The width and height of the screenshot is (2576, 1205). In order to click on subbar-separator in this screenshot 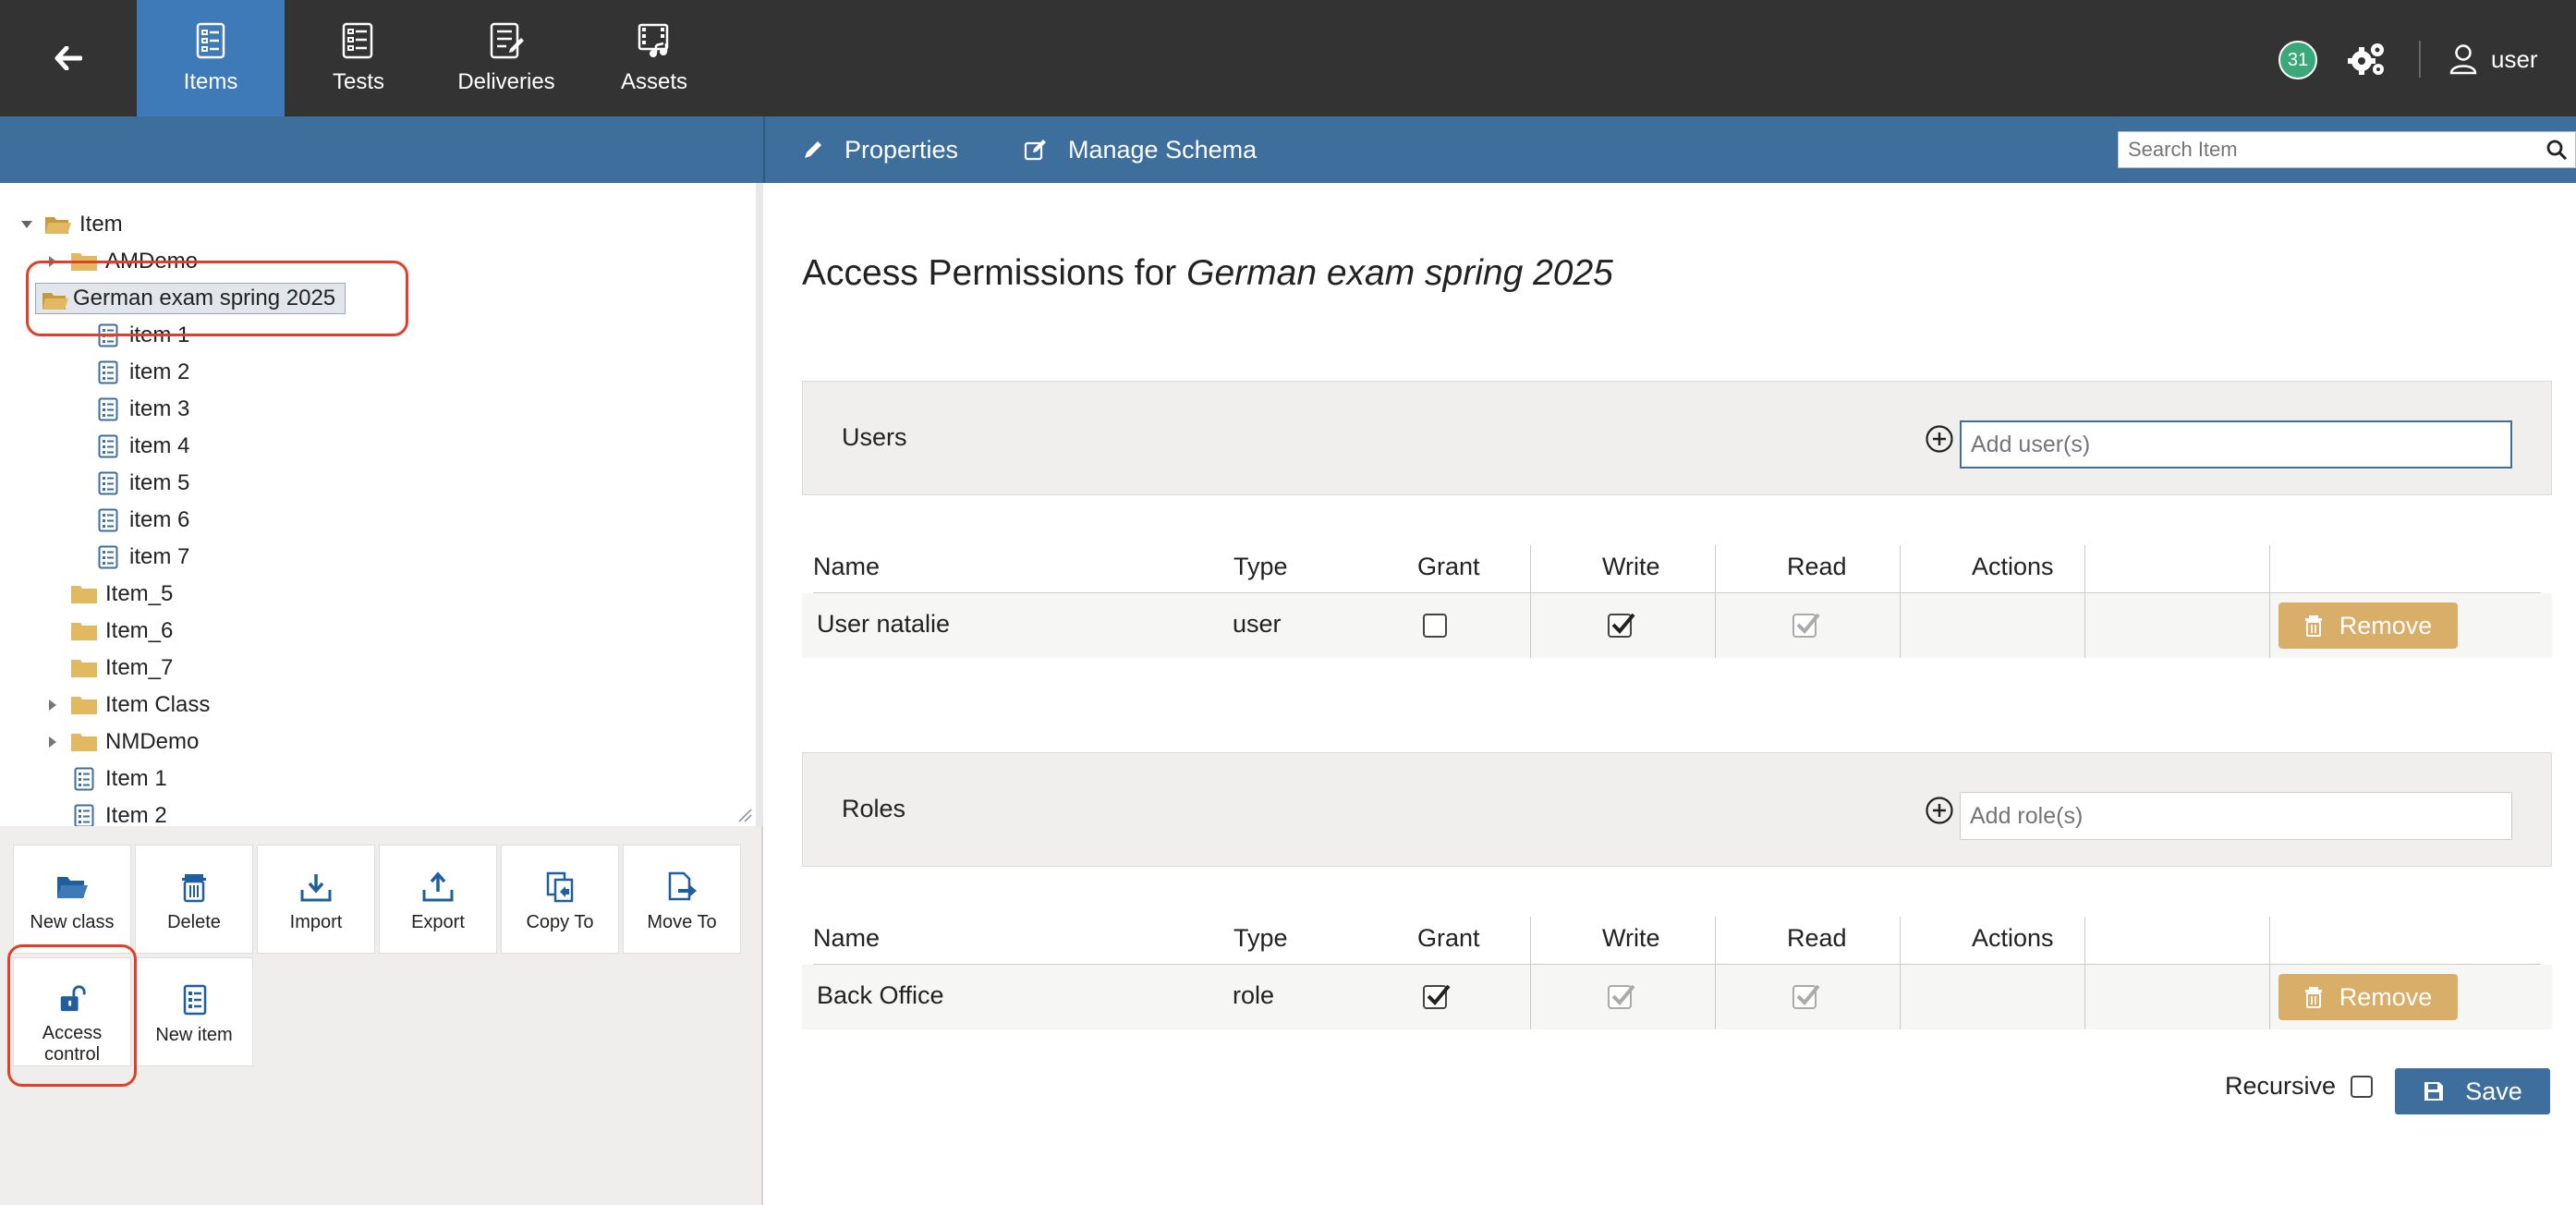, I will do `click(764, 149)`.